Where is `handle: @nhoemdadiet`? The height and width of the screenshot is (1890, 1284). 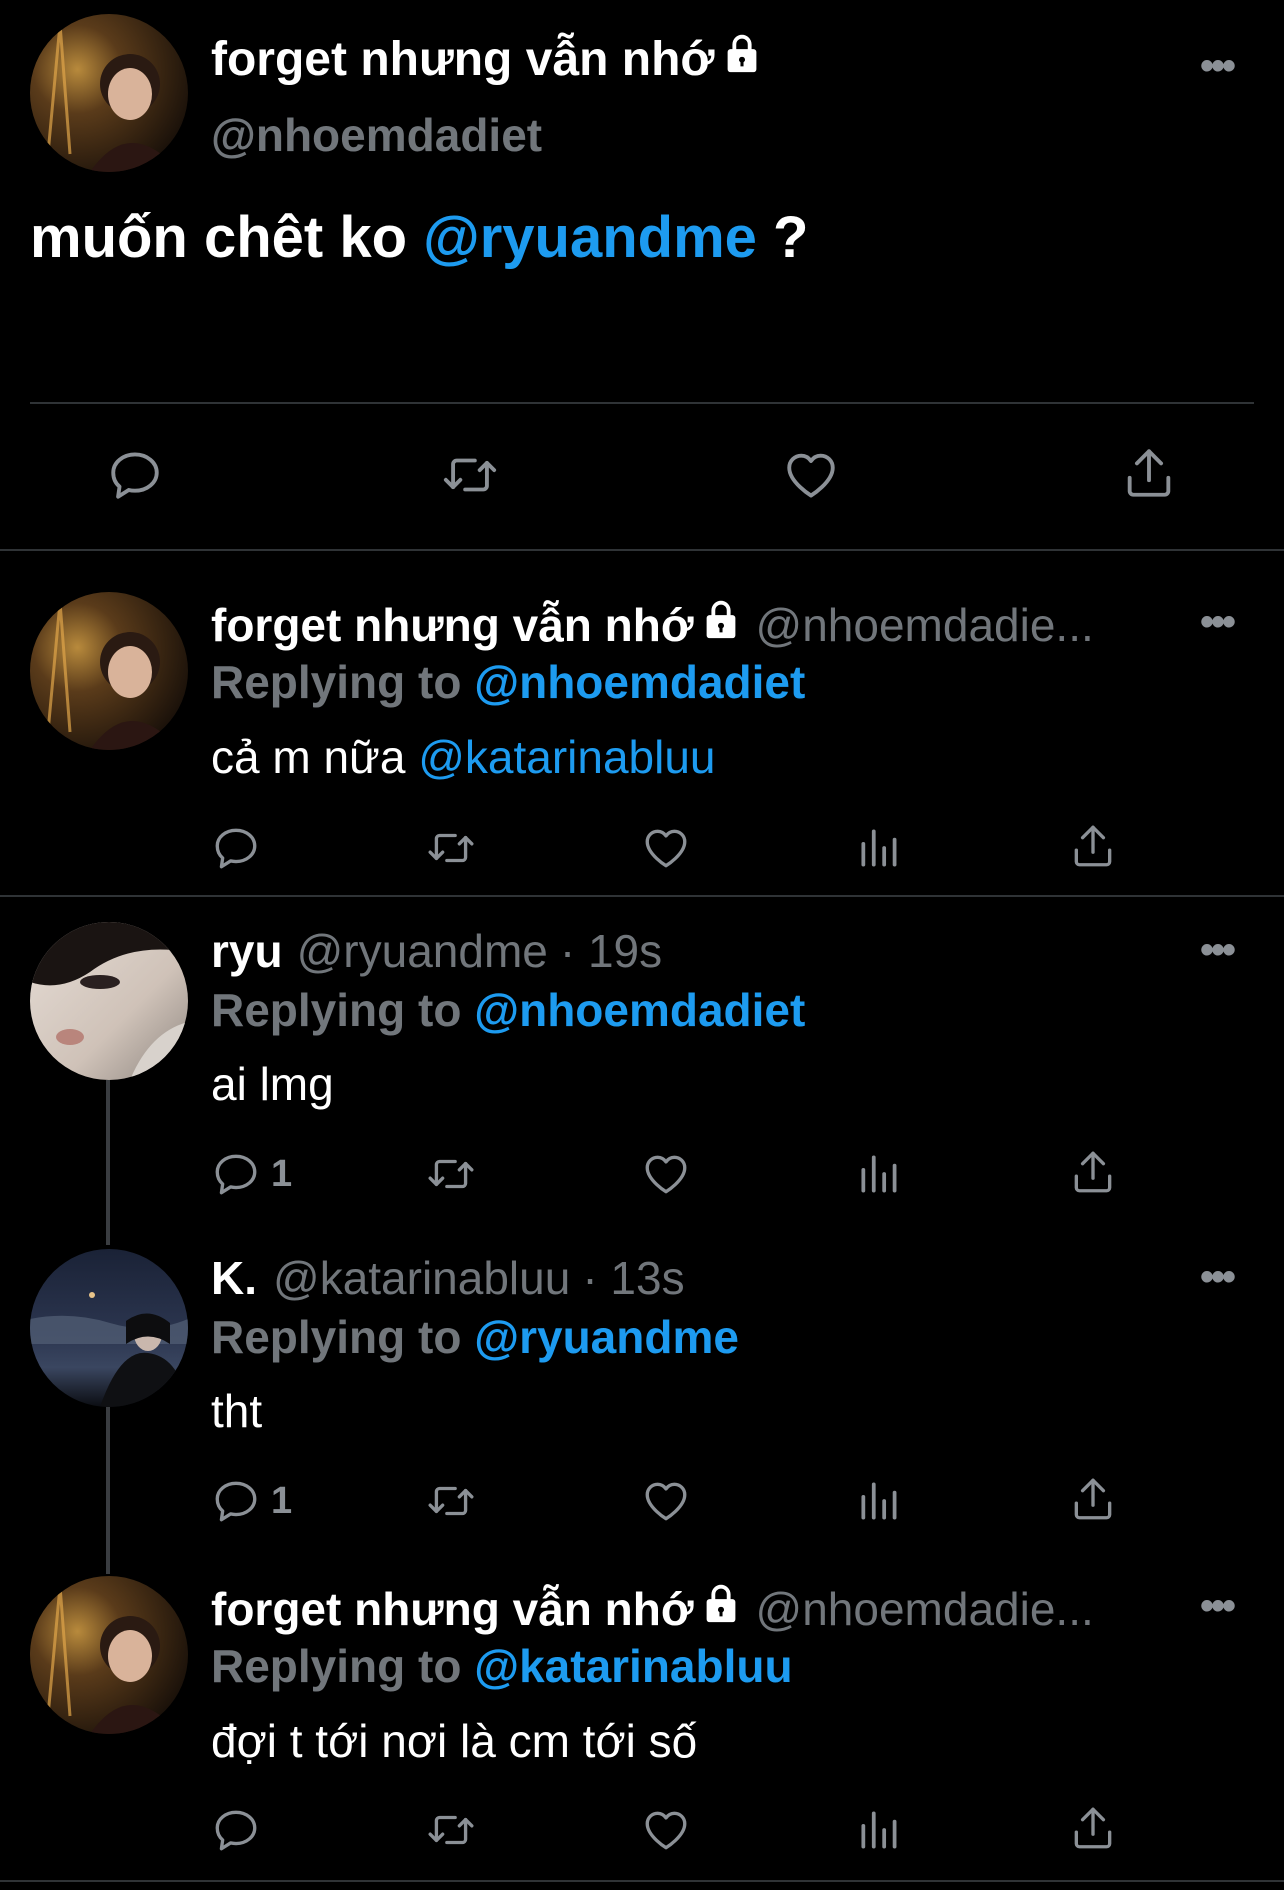 handle: @nhoemdadiet is located at coordinates (376, 135).